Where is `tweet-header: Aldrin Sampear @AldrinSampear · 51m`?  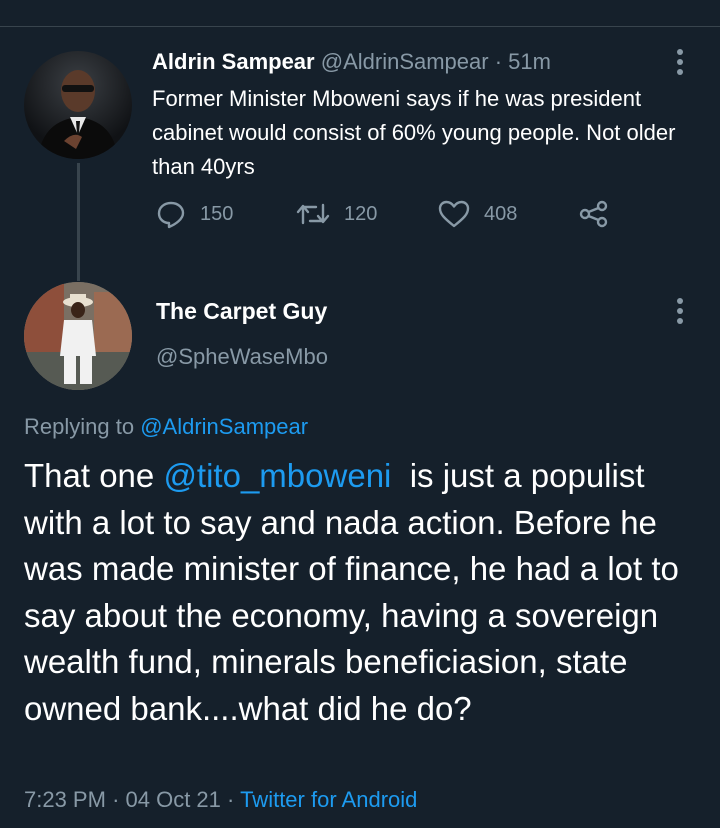
tweet-header: Aldrin Sampear @AldrinSampear · 51m is located at coordinates (351, 62).